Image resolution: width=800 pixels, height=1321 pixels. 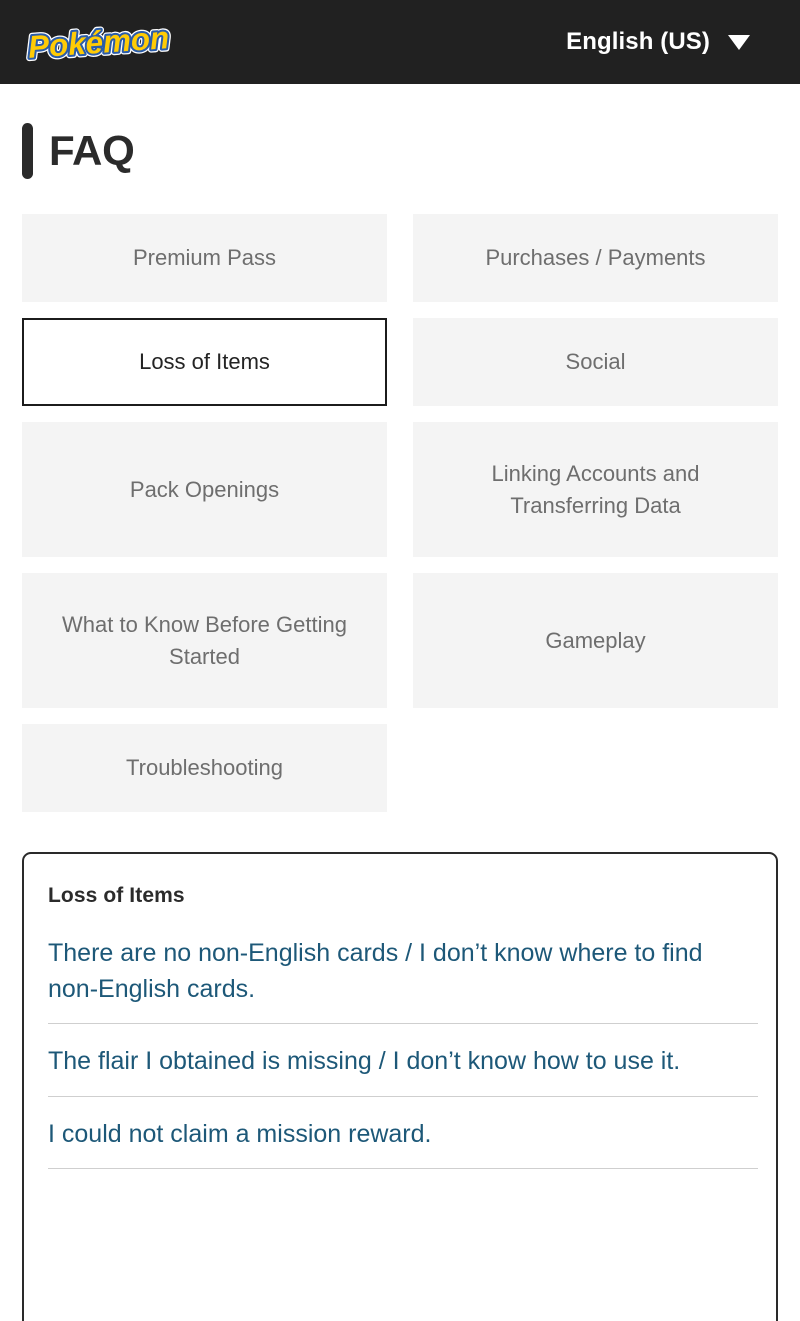 I want to click on category-button-linking-accounts: Linking Accounts and Transferring Data, so click(x=595, y=489).